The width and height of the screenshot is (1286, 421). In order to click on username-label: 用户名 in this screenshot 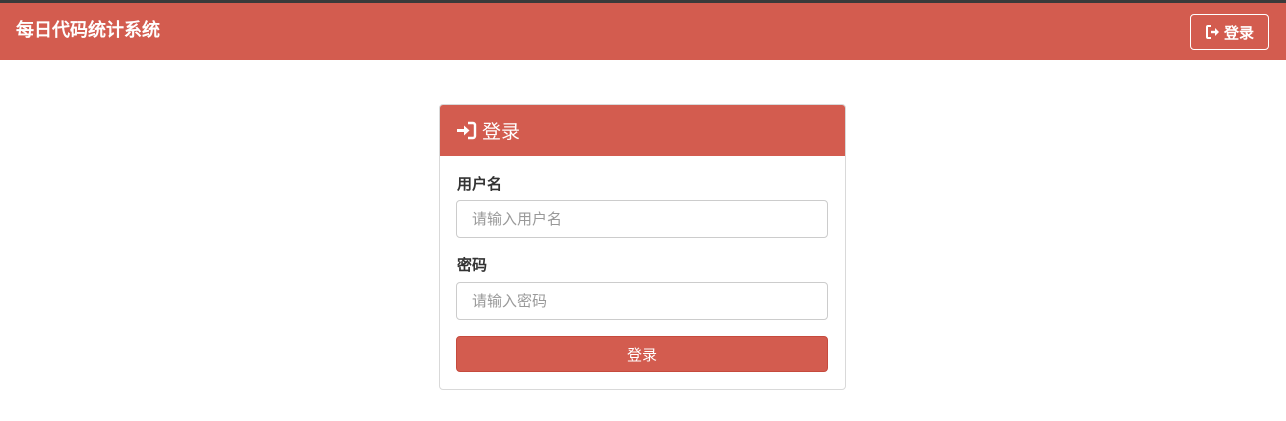, I will do `click(480, 184)`.